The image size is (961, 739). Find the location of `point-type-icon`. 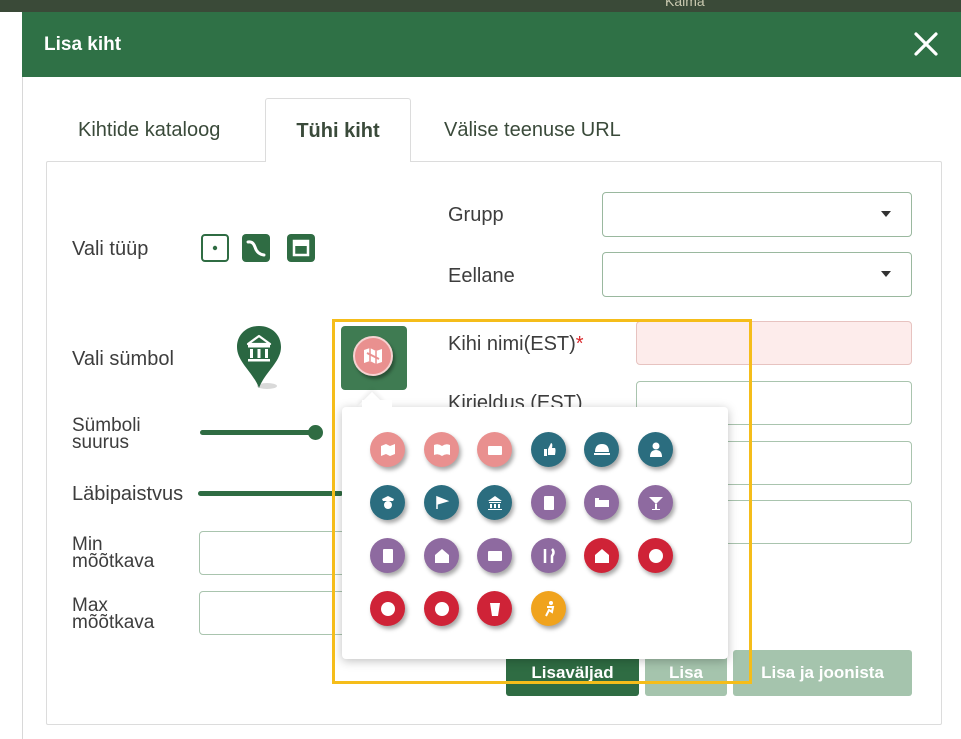

point-type-icon is located at coordinates (215, 248).